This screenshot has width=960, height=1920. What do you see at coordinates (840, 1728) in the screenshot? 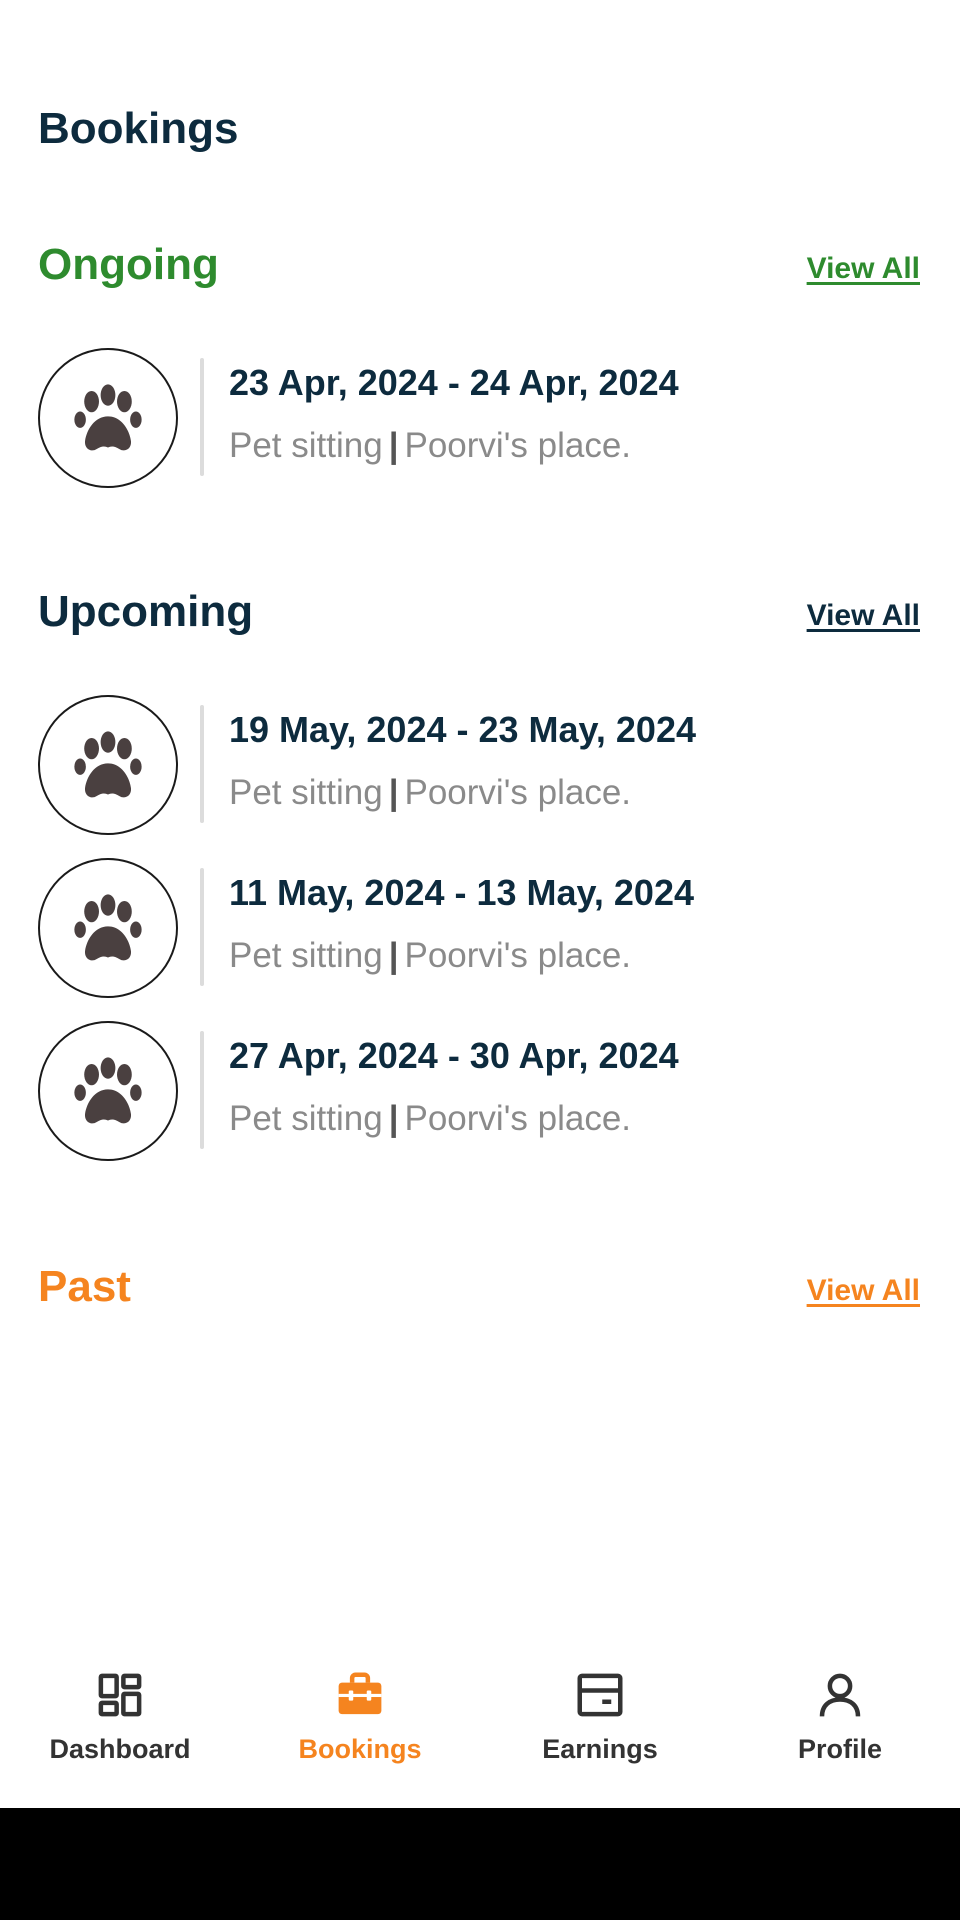
I see `nav-item-profile: Profile` at bounding box center [840, 1728].